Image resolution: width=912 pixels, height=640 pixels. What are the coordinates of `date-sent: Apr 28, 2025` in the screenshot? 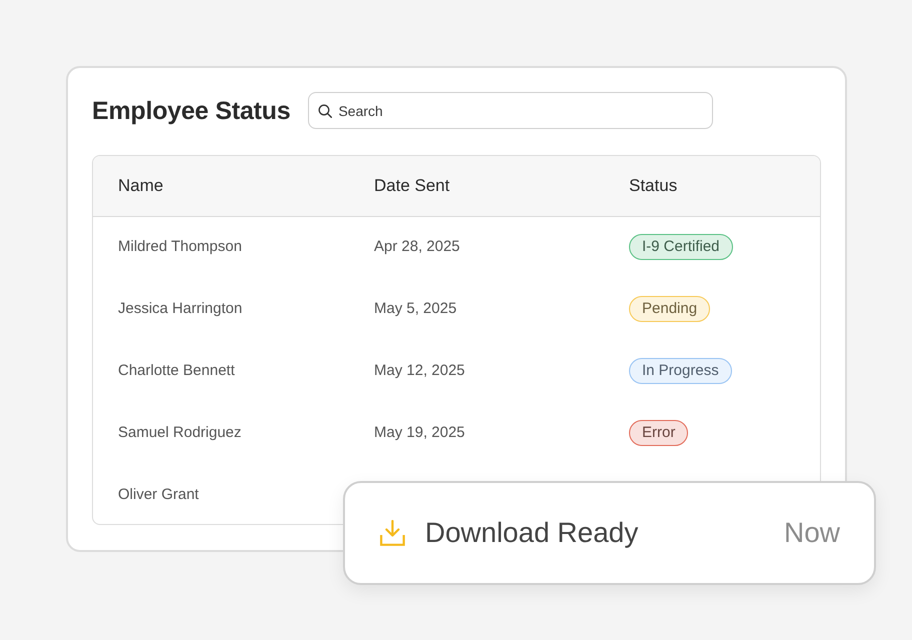 It's located at (476, 247).